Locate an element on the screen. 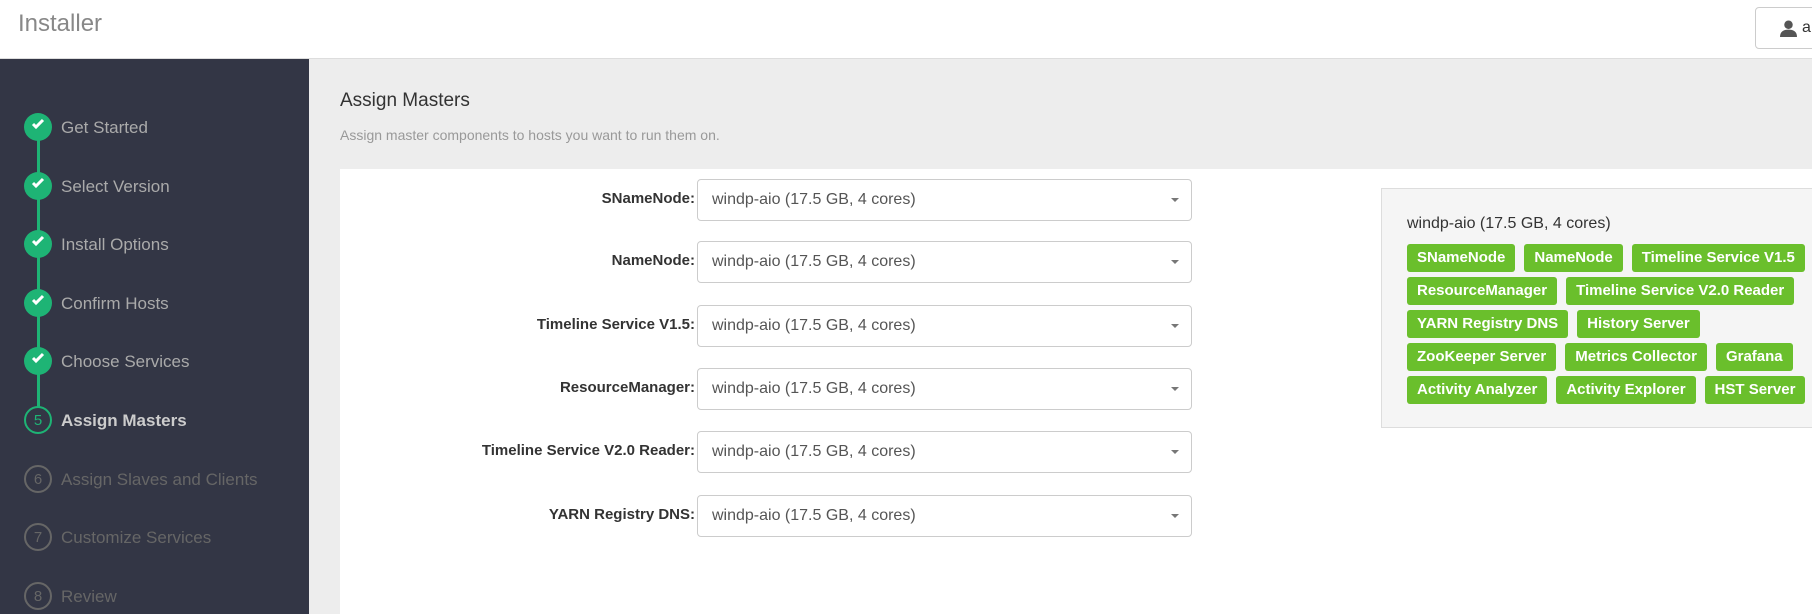 The width and height of the screenshot is (1812, 614). step-label: Review is located at coordinates (89, 596).